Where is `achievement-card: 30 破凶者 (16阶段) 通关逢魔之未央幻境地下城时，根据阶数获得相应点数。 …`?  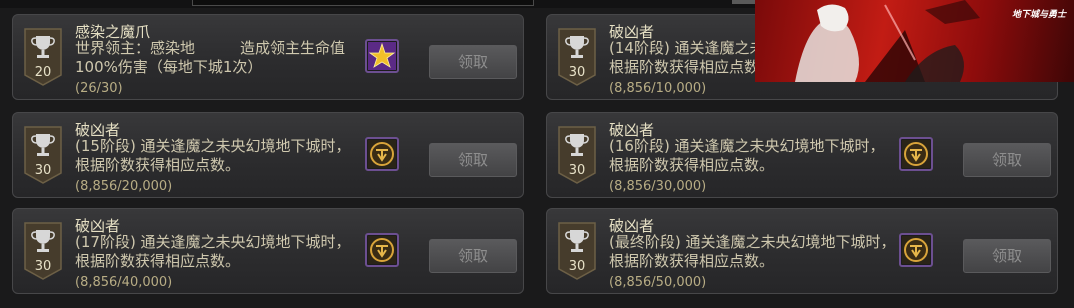 achievement-card: 30 破凶者 (16阶段) 通关逢魔之未央幻境地下城时，根据阶数获得相应点数。 … is located at coordinates (802, 155).